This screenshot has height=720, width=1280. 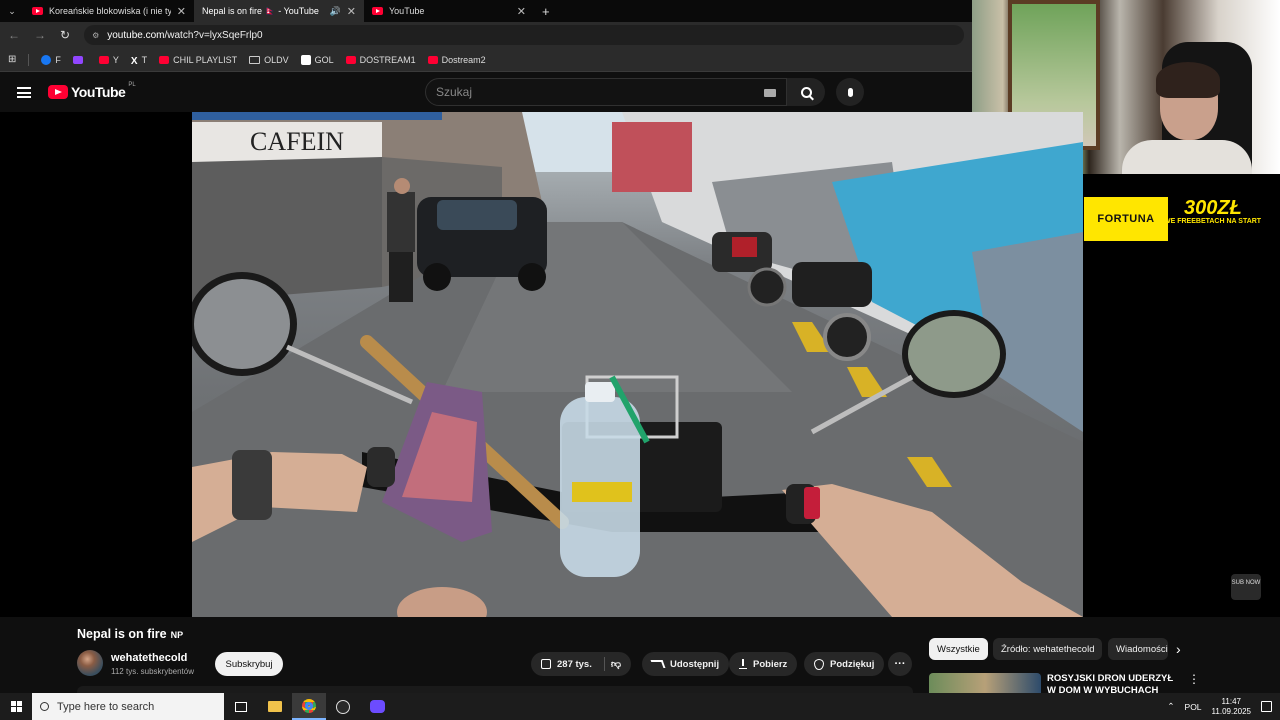 What do you see at coordinates (985, 683) in the screenshot?
I see `recommended-thumbnail` at bounding box center [985, 683].